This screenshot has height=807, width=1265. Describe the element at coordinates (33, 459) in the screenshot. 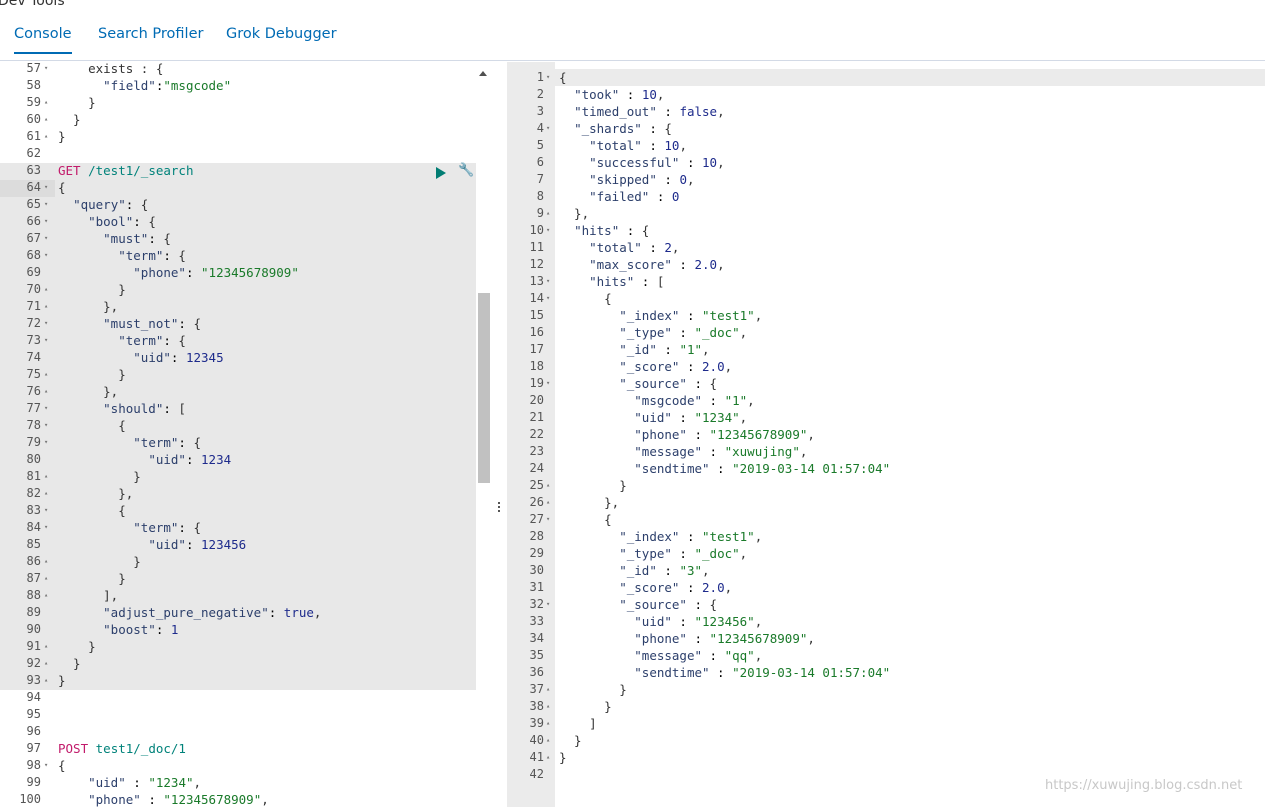

I see `line-number: 80` at that location.